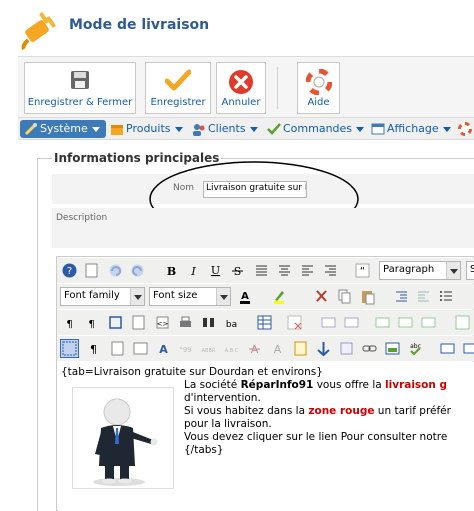 The image size is (474, 511). I want to click on tools-icon, so click(30, 129).